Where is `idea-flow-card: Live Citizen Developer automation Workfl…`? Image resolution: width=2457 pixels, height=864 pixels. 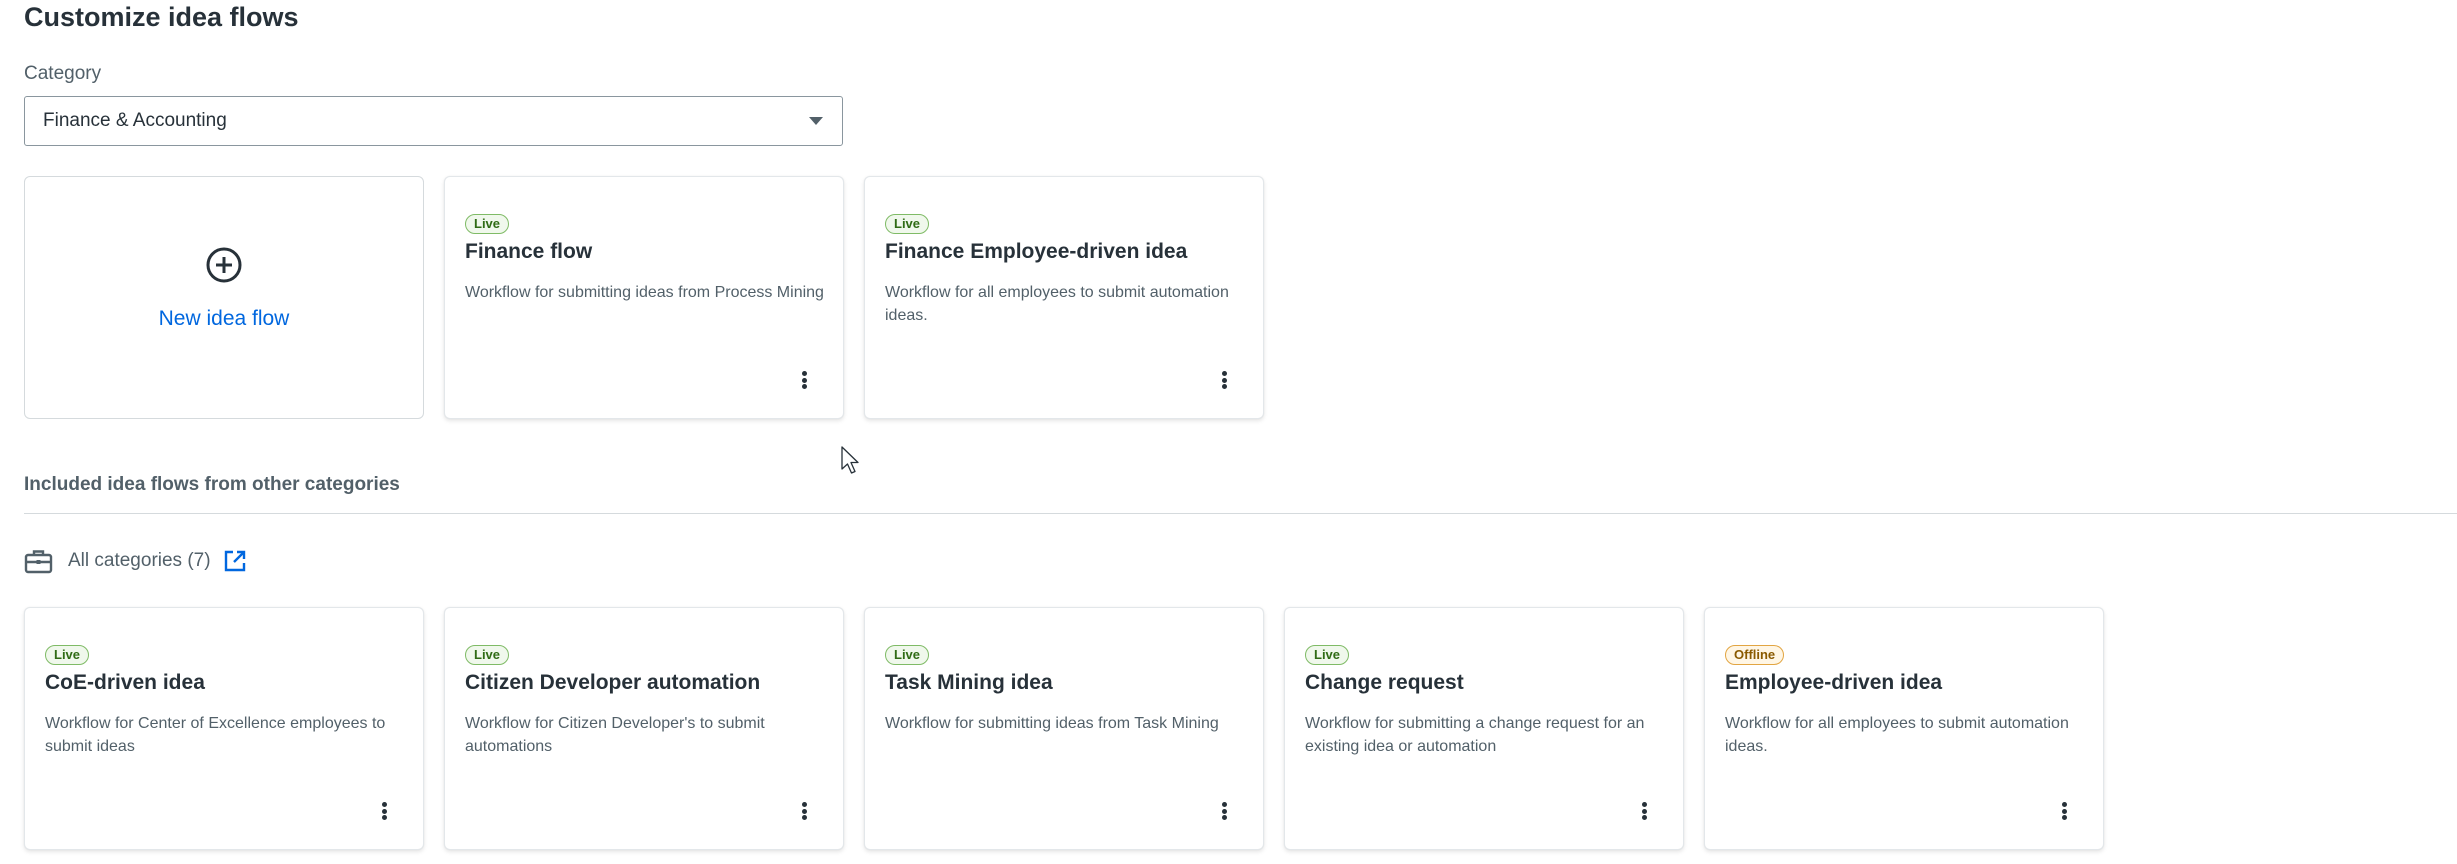
idea-flow-card: Live Citizen Developer automation Workfl… is located at coordinates (644, 728).